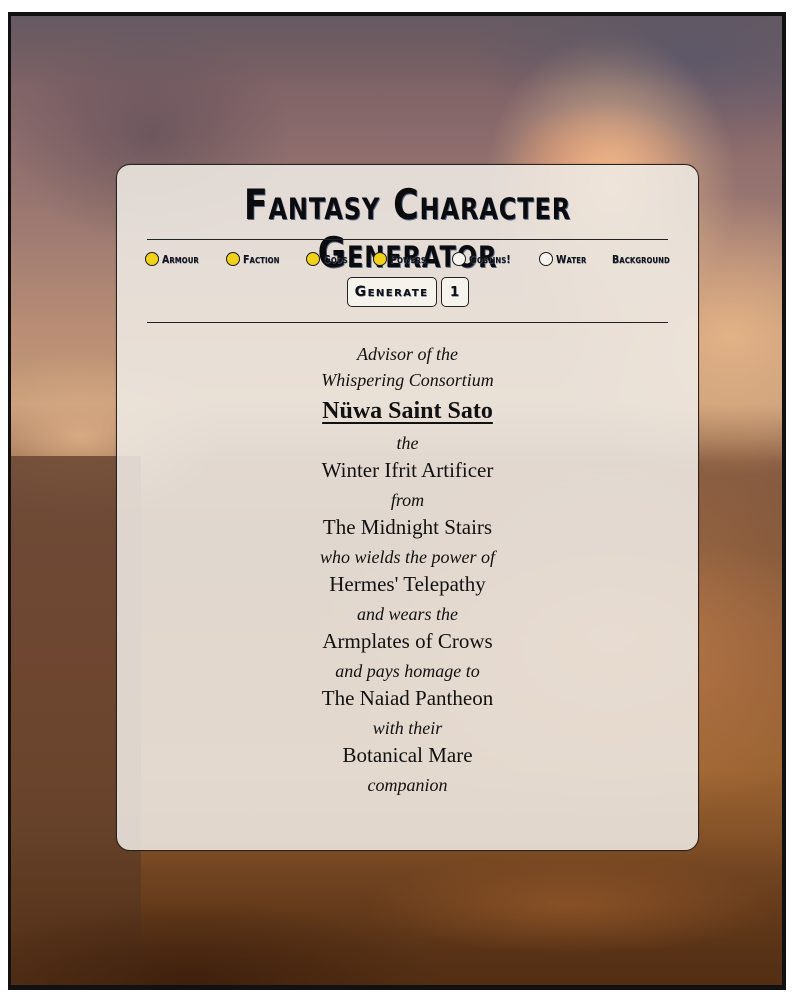  I want to click on generate-controls: Generate 1, so click(407, 292).